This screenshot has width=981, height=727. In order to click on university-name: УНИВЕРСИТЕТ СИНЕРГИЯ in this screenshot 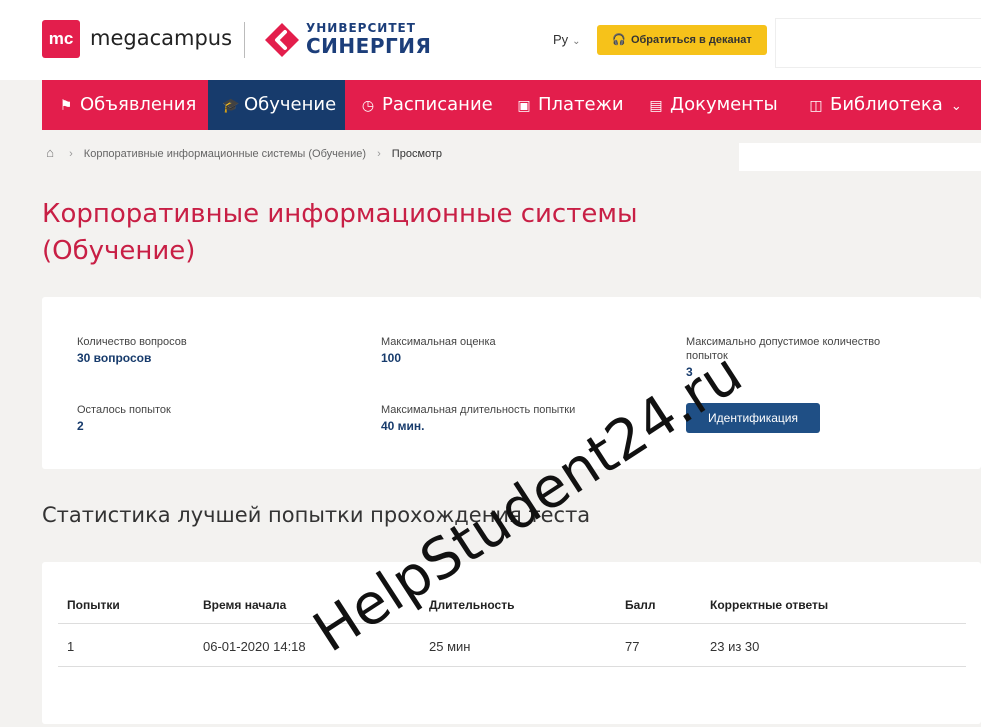, I will do `click(369, 40)`.